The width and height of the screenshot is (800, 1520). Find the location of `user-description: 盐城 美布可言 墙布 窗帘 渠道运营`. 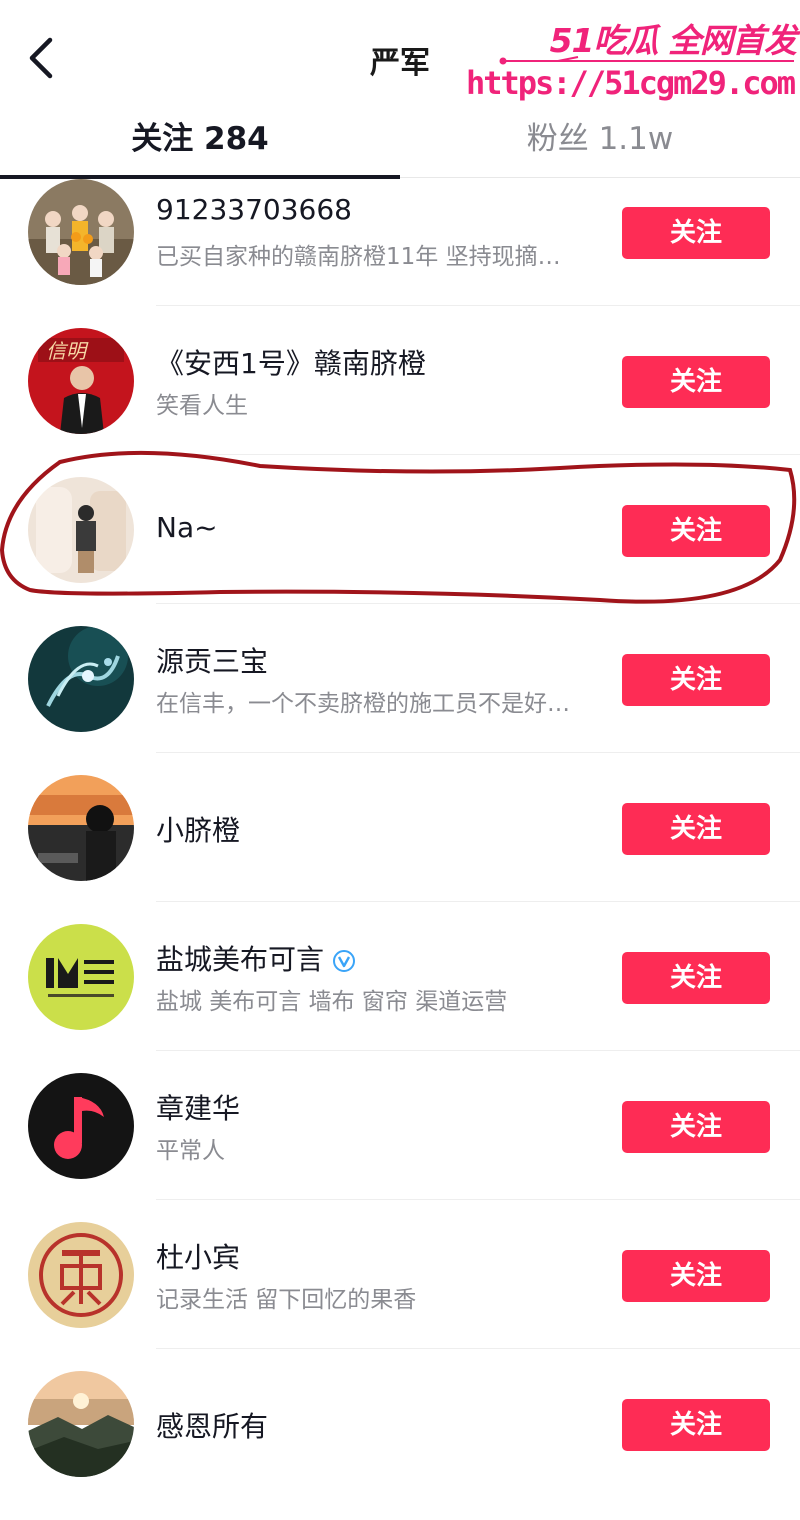

user-description: 盐城 美布可言 墙布 窗帘 渠道运营 is located at coordinates (332, 1002).